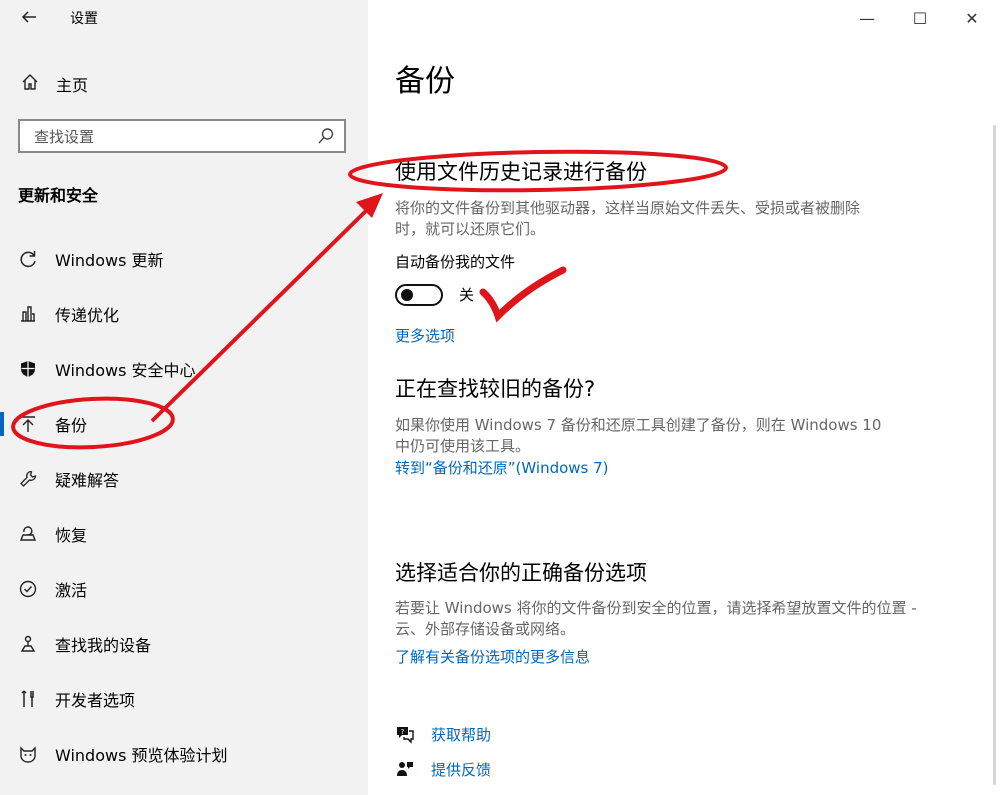 This screenshot has height=795, width=1000. What do you see at coordinates (467, 295) in the screenshot?
I see `toggle-state-text: 关` at bounding box center [467, 295].